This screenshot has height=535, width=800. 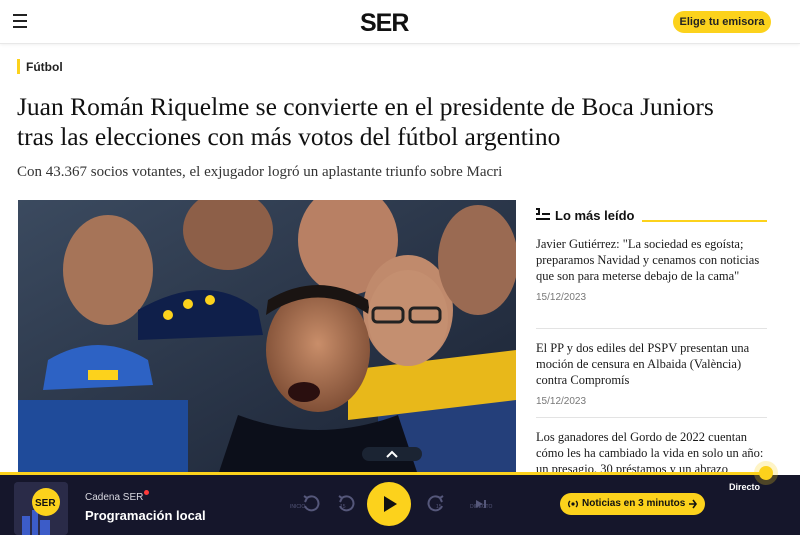 What do you see at coordinates (385, 473) in the screenshot?
I see `player-progress-bar` at bounding box center [385, 473].